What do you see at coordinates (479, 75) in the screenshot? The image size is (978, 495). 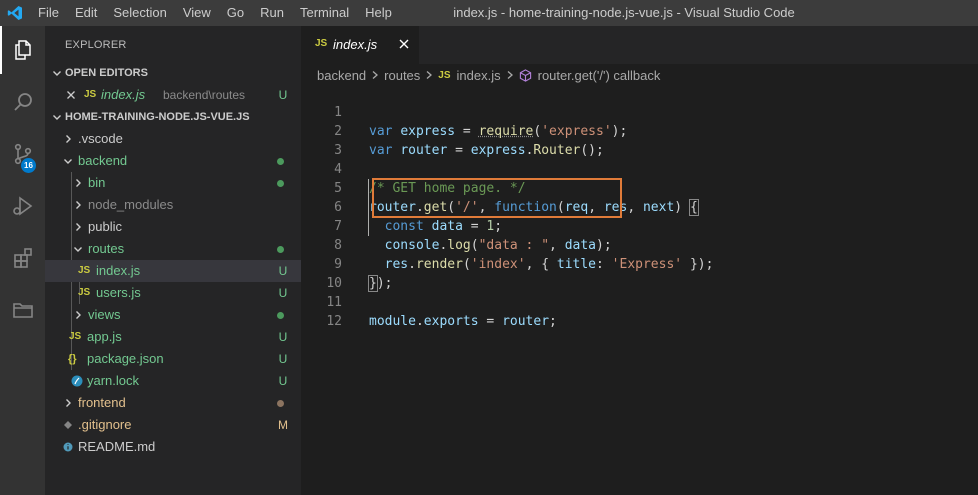 I see `breadcrumb-item: index.js` at bounding box center [479, 75].